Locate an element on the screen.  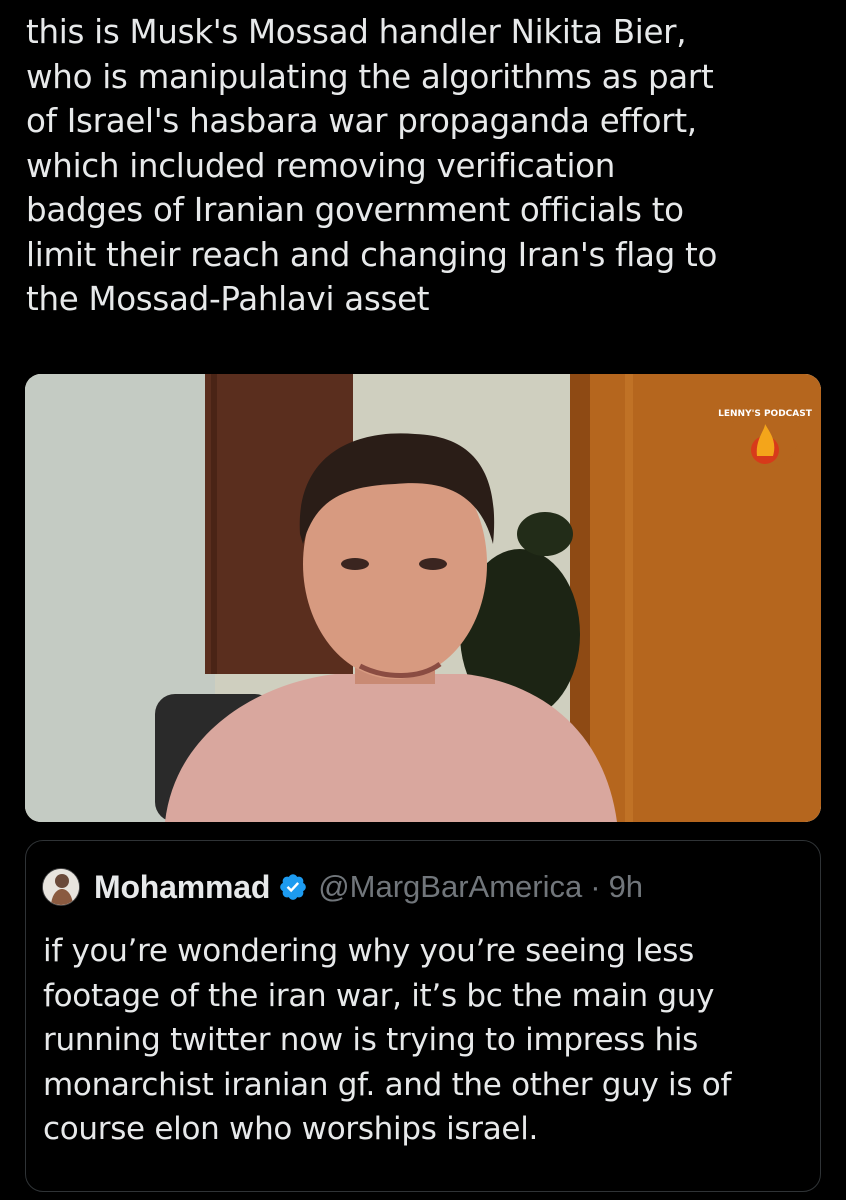
quoted-post-header: Mohammad @MargBarAmerica · 9h is located at coordinates (342, 887).